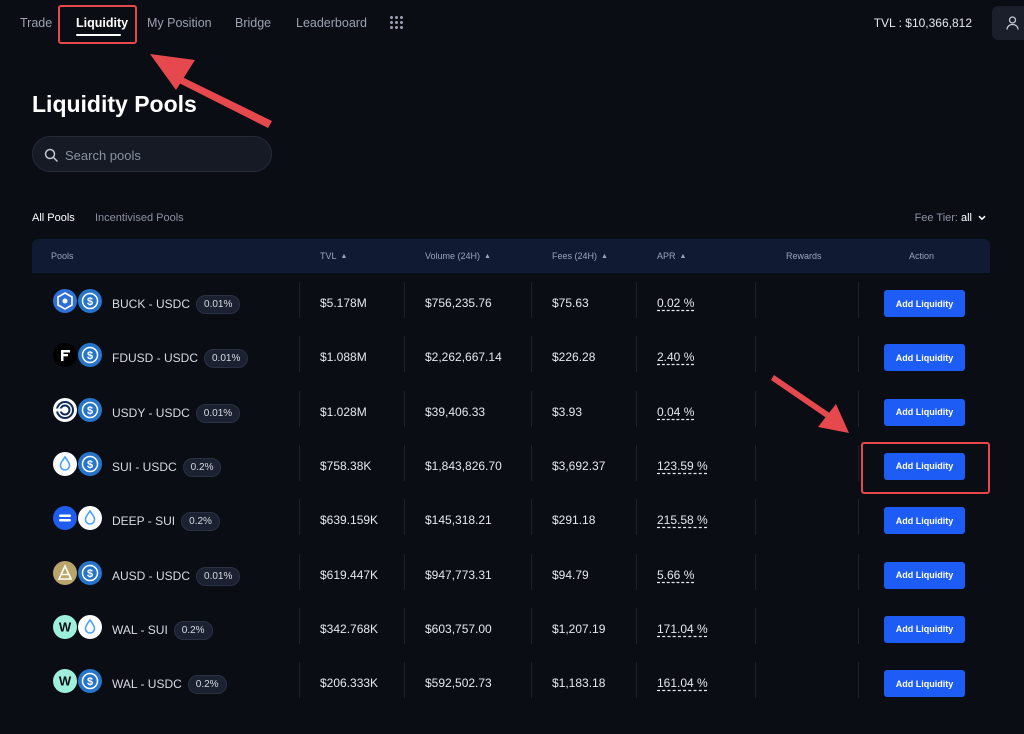 The image size is (1024, 734). What do you see at coordinates (253, 23) in the screenshot?
I see `nav-bridge: Bridge` at bounding box center [253, 23].